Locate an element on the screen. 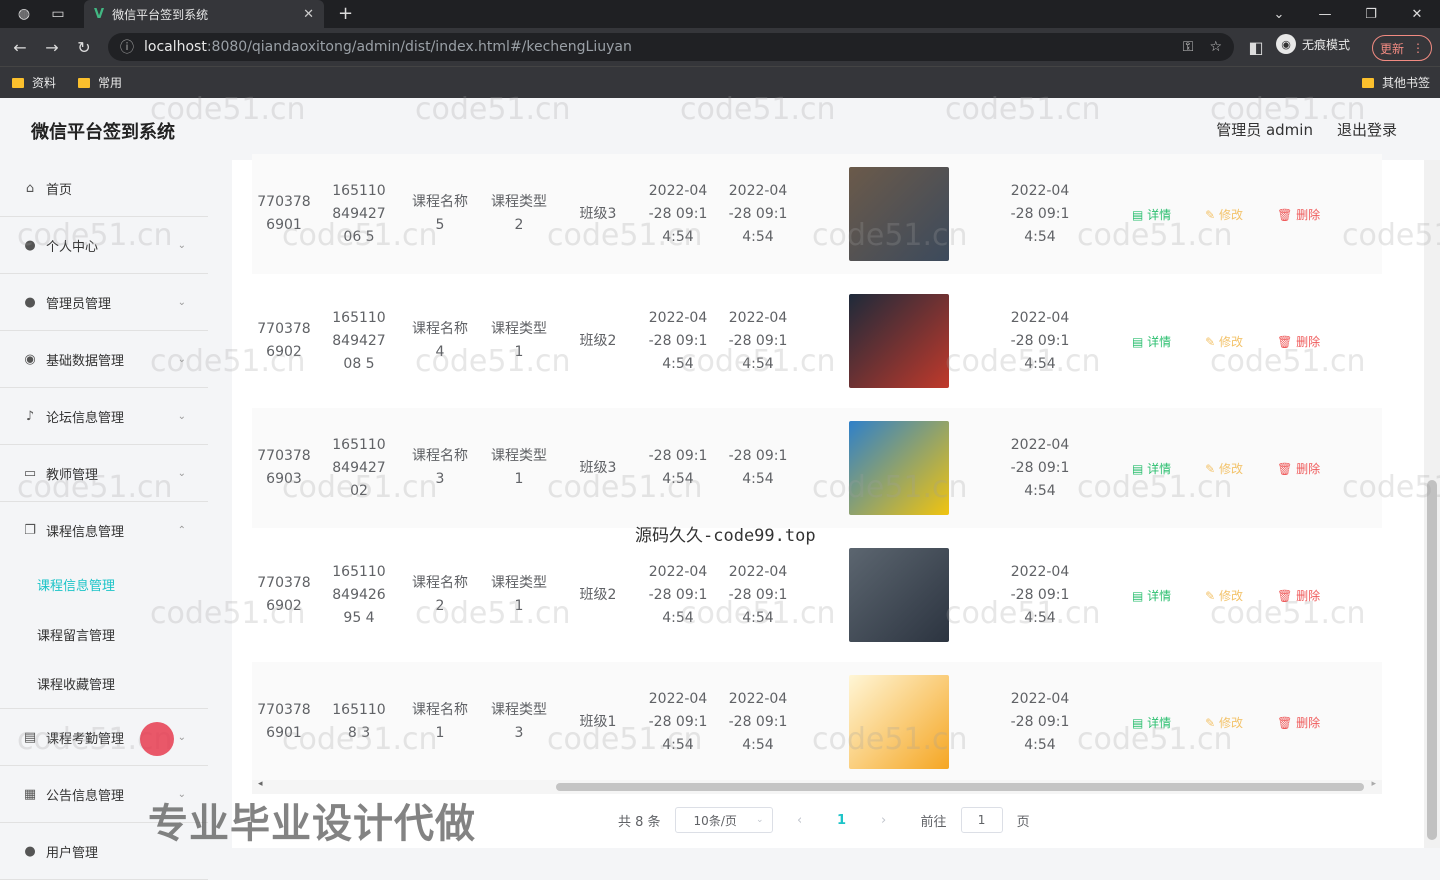 The image size is (1440, 880). globe-icon: ◍ is located at coordinates (24, 14).